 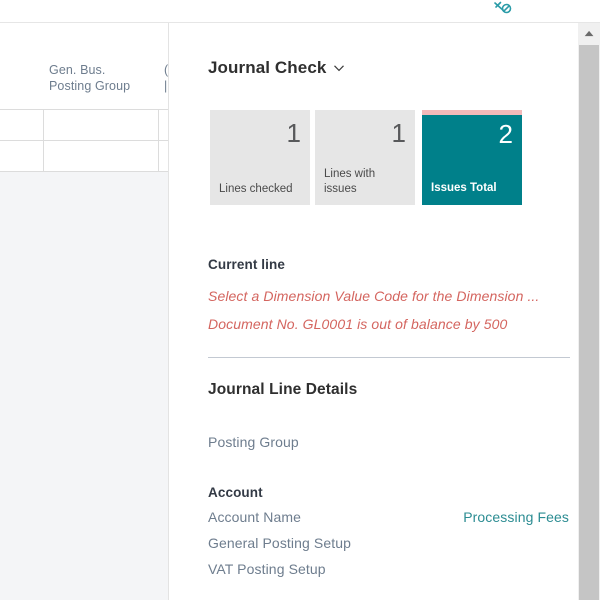 What do you see at coordinates (256, 189) in the screenshot?
I see `cue-tile-label: Lines checked` at bounding box center [256, 189].